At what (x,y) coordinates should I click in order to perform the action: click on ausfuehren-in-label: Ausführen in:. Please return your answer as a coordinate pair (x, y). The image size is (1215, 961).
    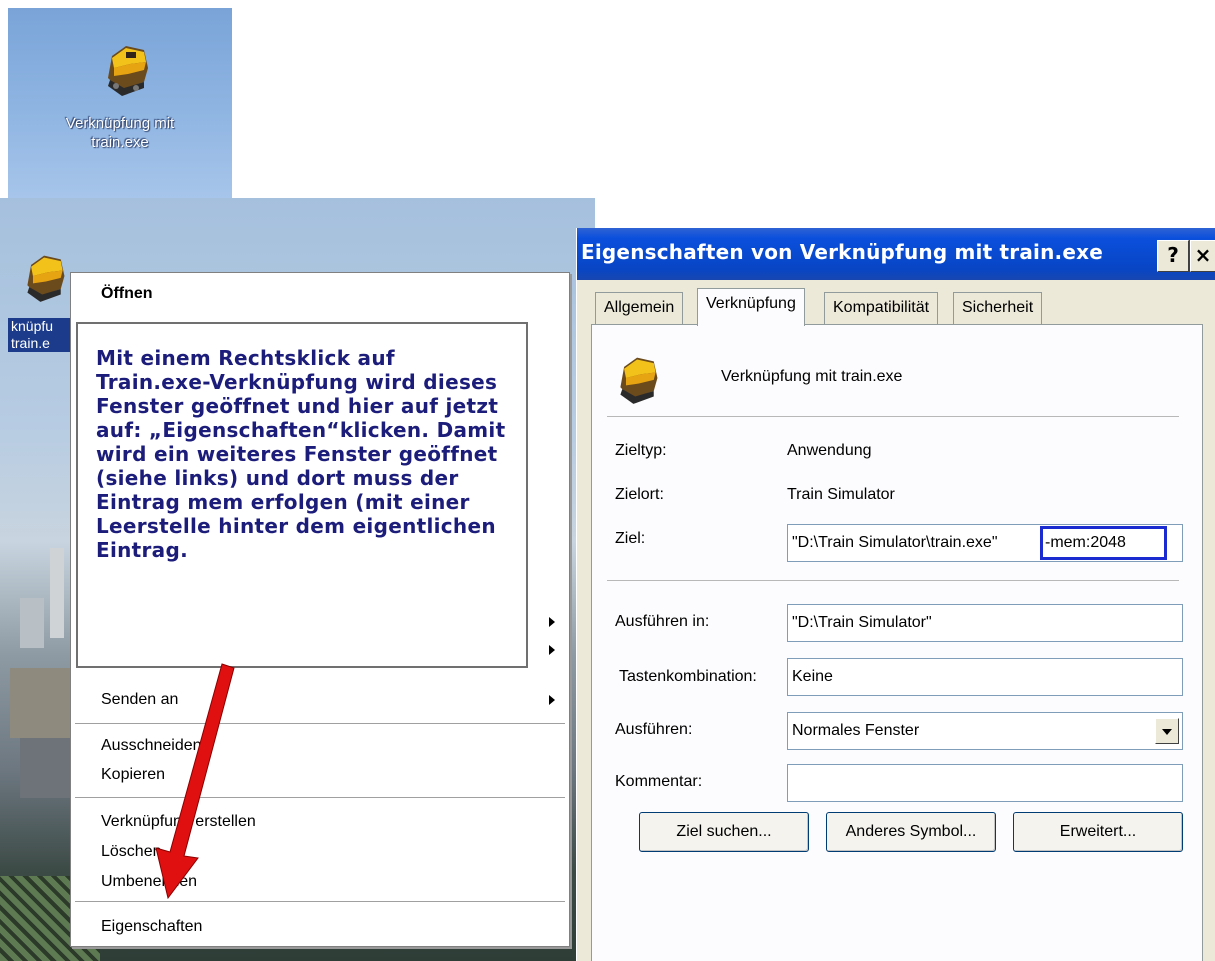
    Looking at the image, I should click on (662, 621).